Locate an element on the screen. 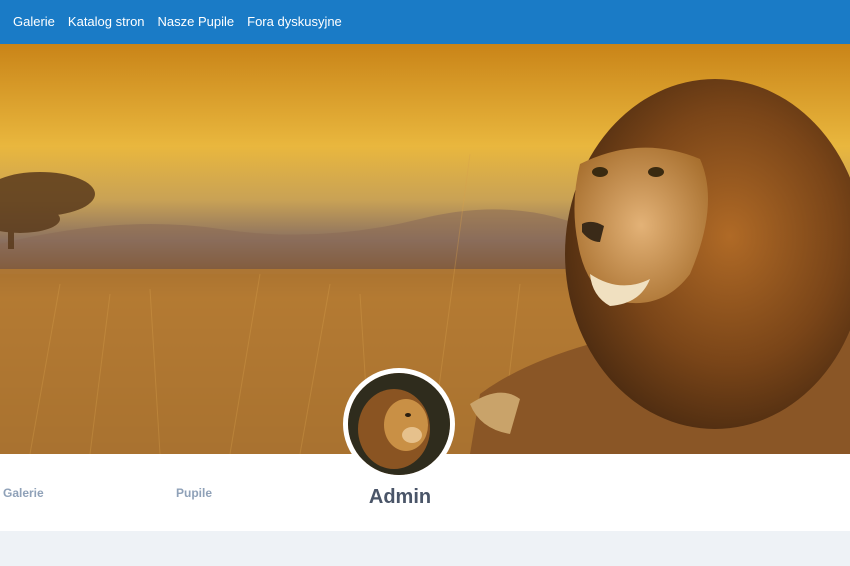 The width and height of the screenshot is (850, 566). avatar is located at coordinates (399, 424).